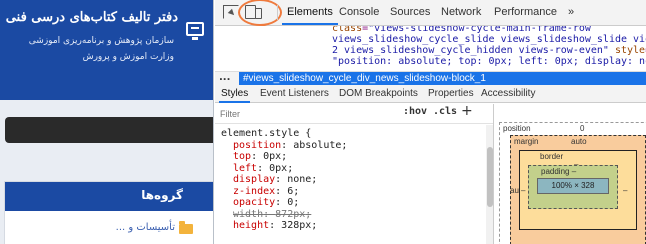 Image resolution: width=646 pixels, height=244 pixels. What do you see at coordinates (101, 41) in the screenshot?
I see `site-subtitle-1: سازمان پژوهش و برنامه‌ریزی آموزشی` at bounding box center [101, 41].